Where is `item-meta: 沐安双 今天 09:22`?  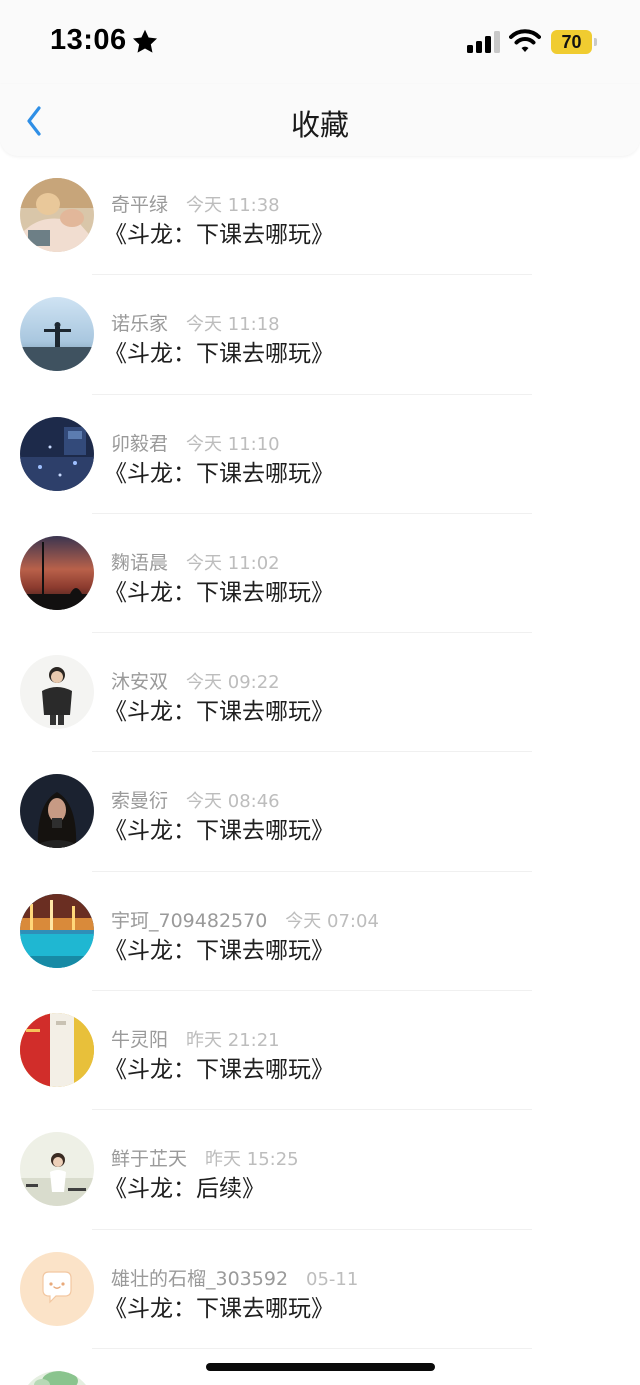
item-meta: 沐安双 今天 09:22 is located at coordinates (195, 680).